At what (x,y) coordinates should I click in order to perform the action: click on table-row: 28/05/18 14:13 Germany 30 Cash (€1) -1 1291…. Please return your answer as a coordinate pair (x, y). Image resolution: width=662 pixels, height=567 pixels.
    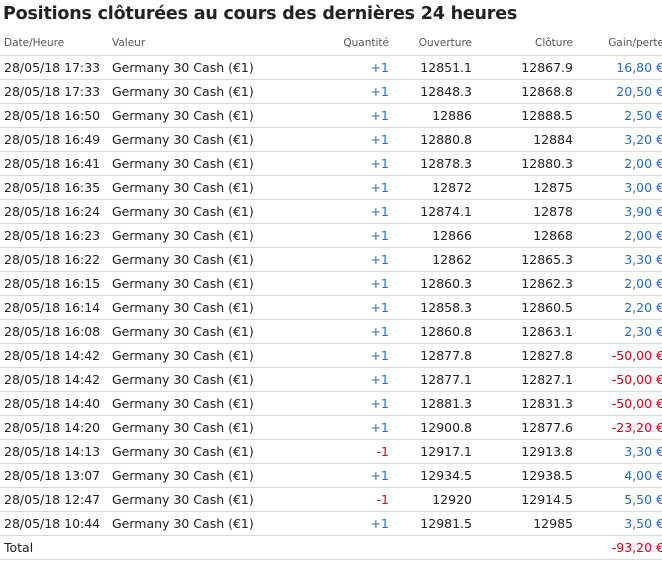
    Looking at the image, I should click on (331, 451).